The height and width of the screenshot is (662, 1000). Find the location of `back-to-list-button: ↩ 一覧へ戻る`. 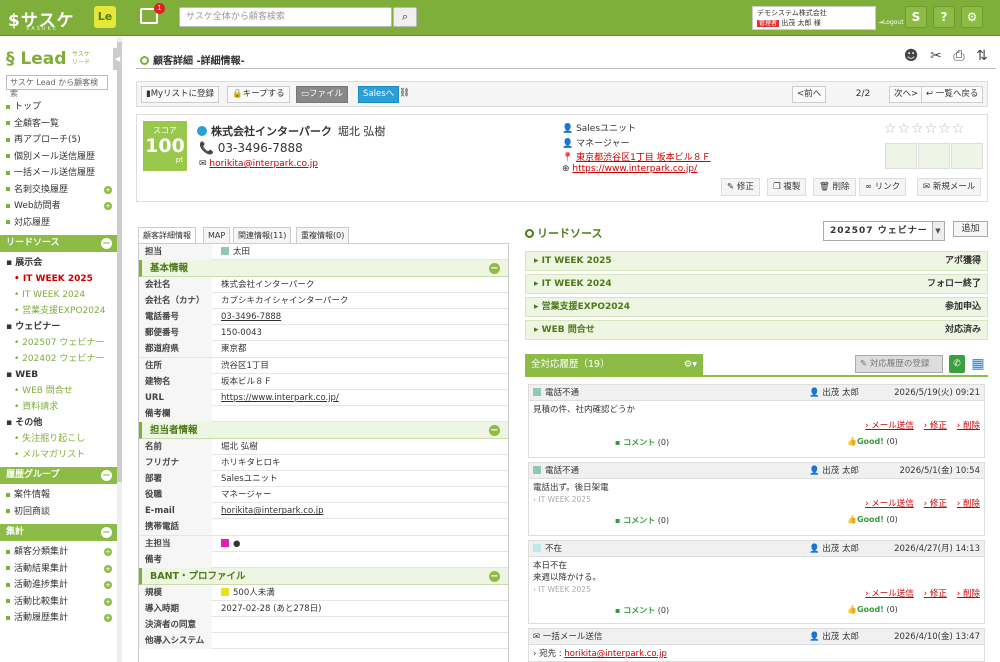

back-to-list-button: ↩ 一覧へ戻る is located at coordinates (952, 94).